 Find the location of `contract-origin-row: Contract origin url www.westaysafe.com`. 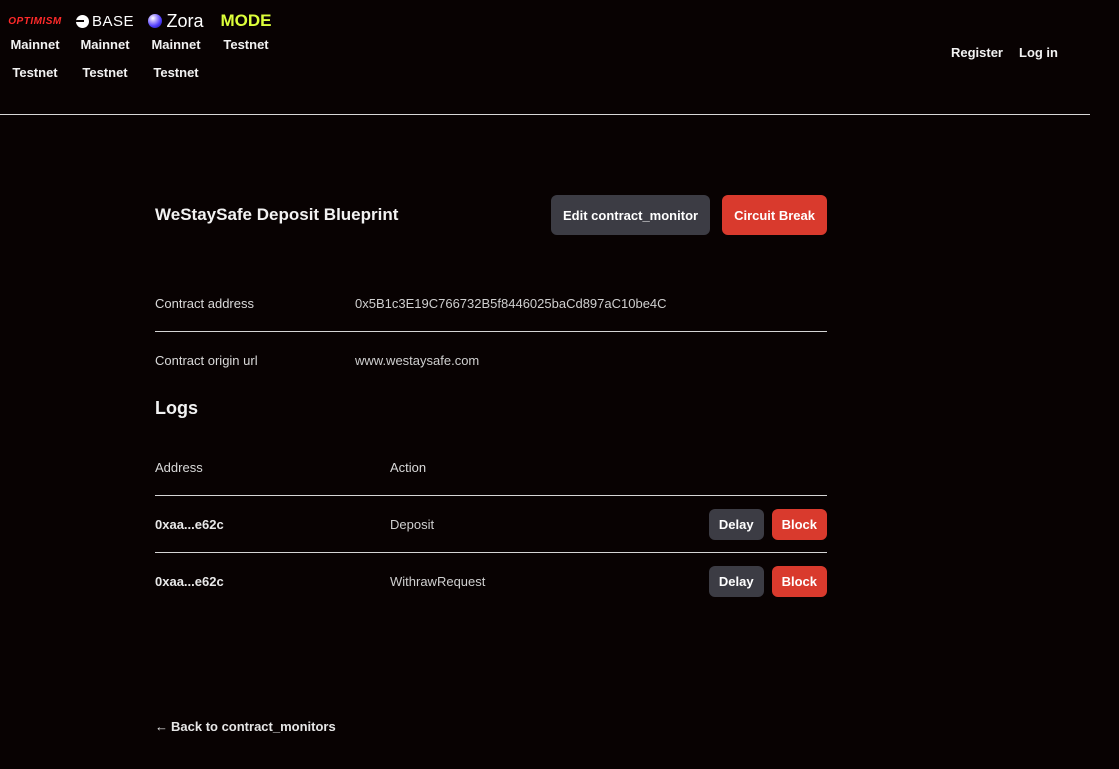

contract-origin-row: Contract origin url www.westaysafe.com is located at coordinates (491, 360).